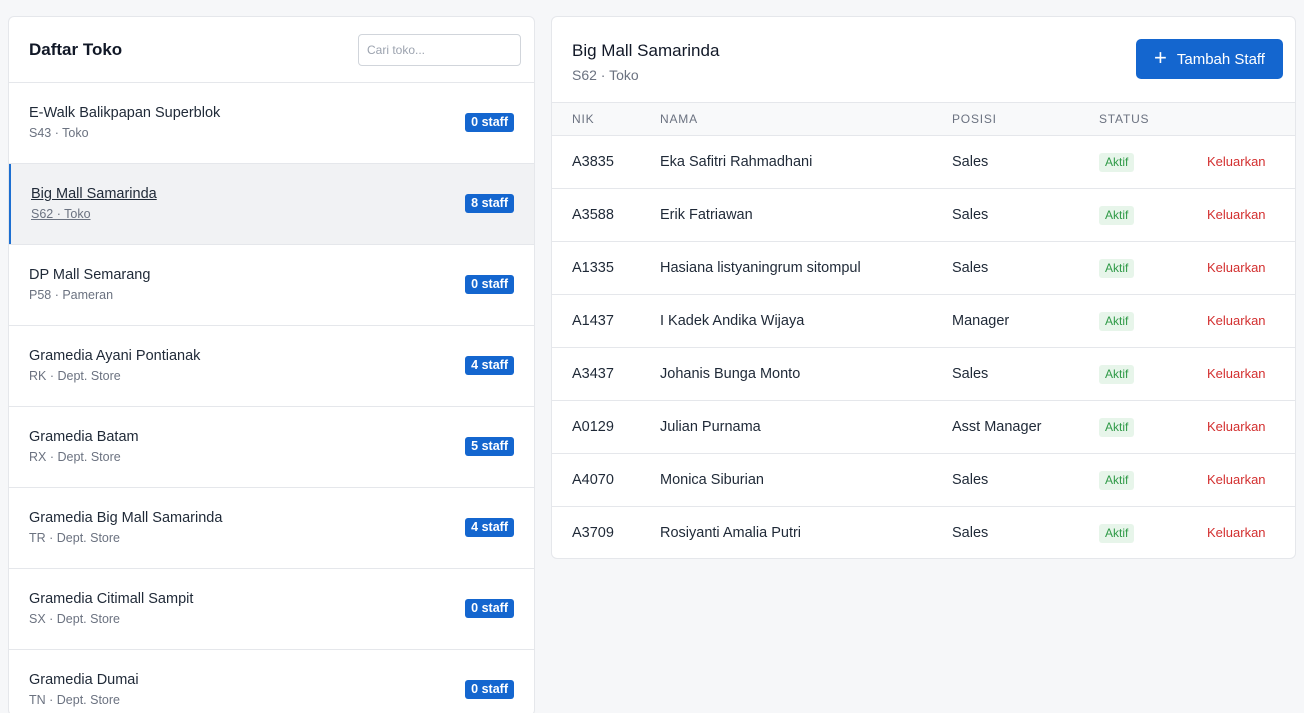 Image resolution: width=1304 pixels, height=713 pixels. Describe the element at coordinates (732, 321) in the screenshot. I see `cell-nama: I Kadek Andika Wijaya` at that location.